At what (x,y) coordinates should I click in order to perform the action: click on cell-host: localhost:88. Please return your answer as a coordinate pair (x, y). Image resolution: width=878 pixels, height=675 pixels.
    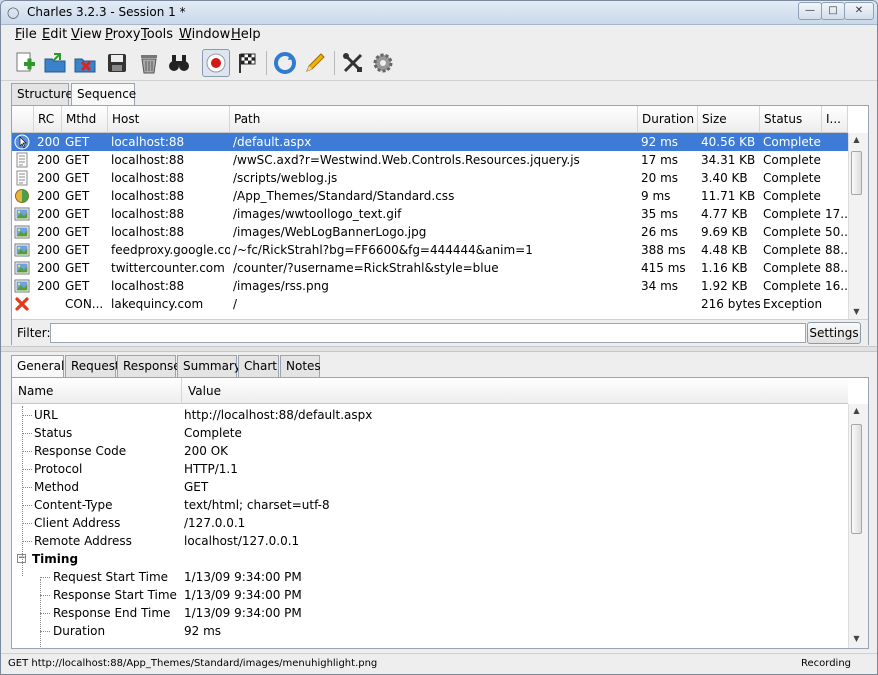
    Looking at the image, I should click on (148, 160).